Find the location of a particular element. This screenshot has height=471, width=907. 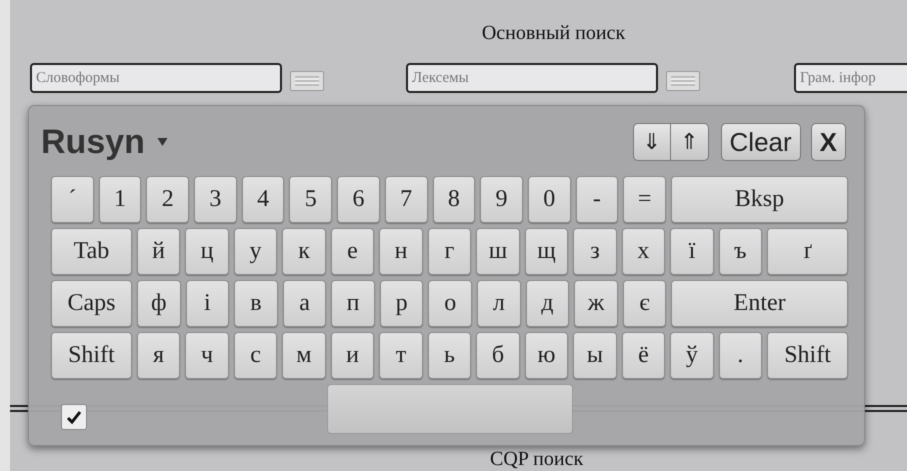

check-icon is located at coordinates (74, 417).